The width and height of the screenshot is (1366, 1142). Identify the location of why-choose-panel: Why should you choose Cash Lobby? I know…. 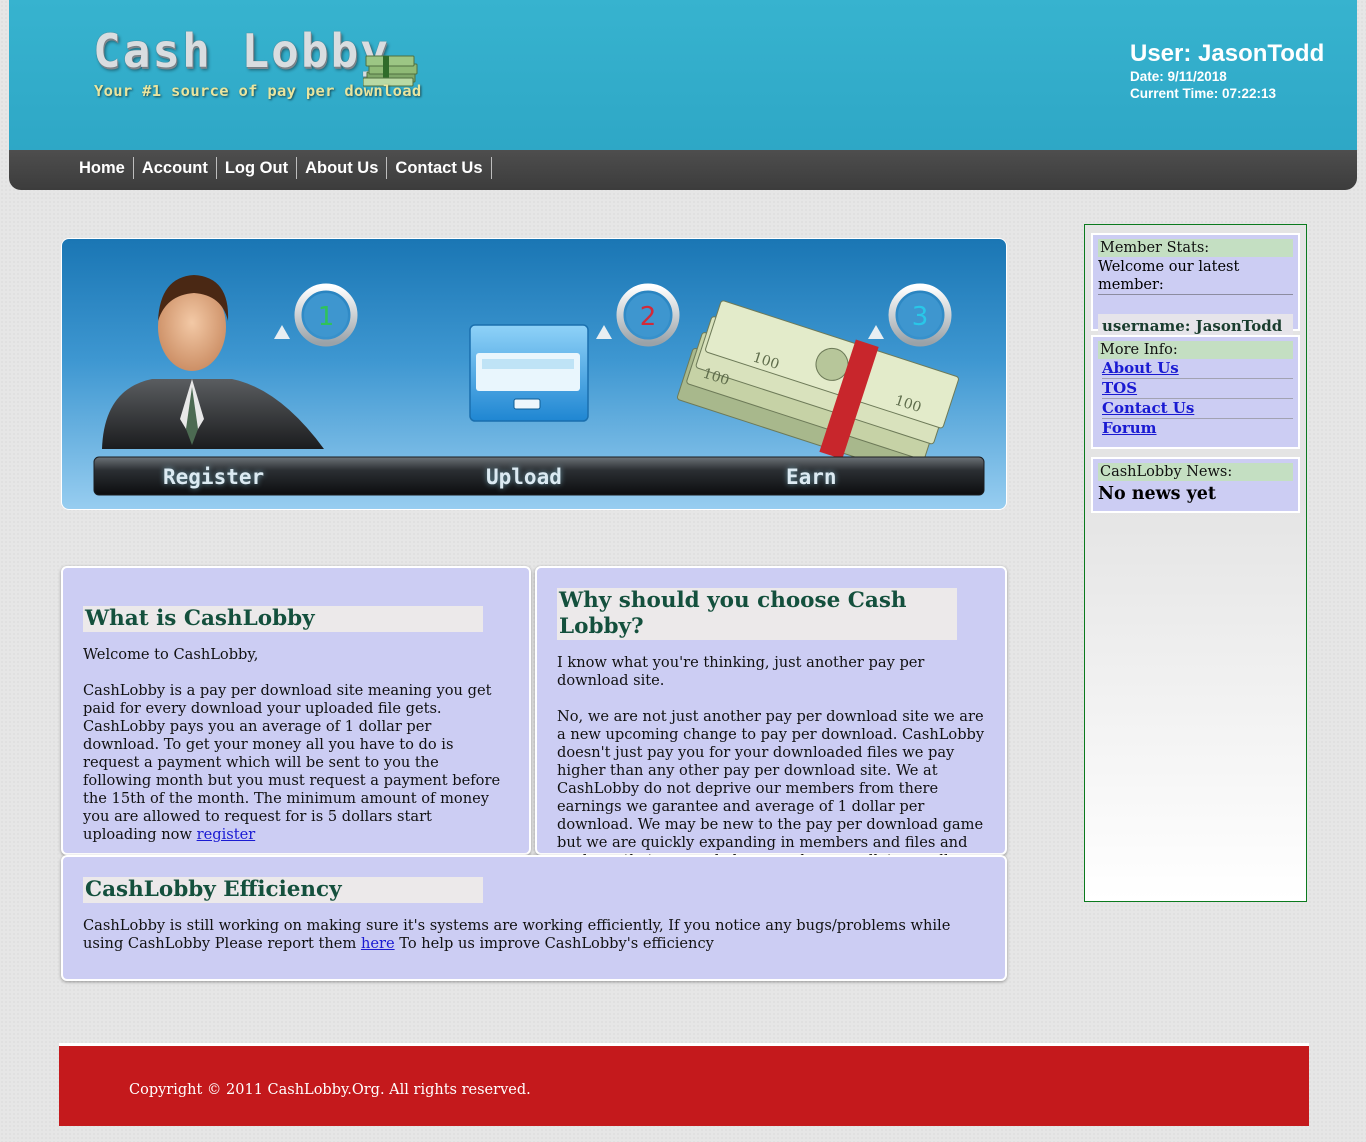
(771, 726).